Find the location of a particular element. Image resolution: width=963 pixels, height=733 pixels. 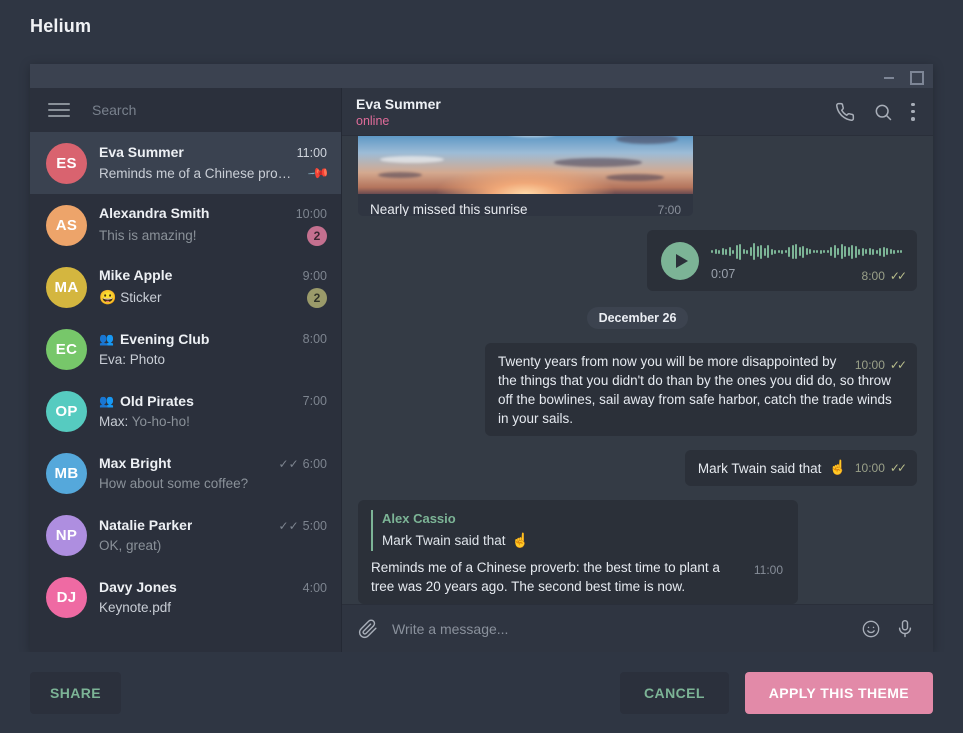

message-meta: 8:00 ✓✓ is located at coordinates (884, 275).